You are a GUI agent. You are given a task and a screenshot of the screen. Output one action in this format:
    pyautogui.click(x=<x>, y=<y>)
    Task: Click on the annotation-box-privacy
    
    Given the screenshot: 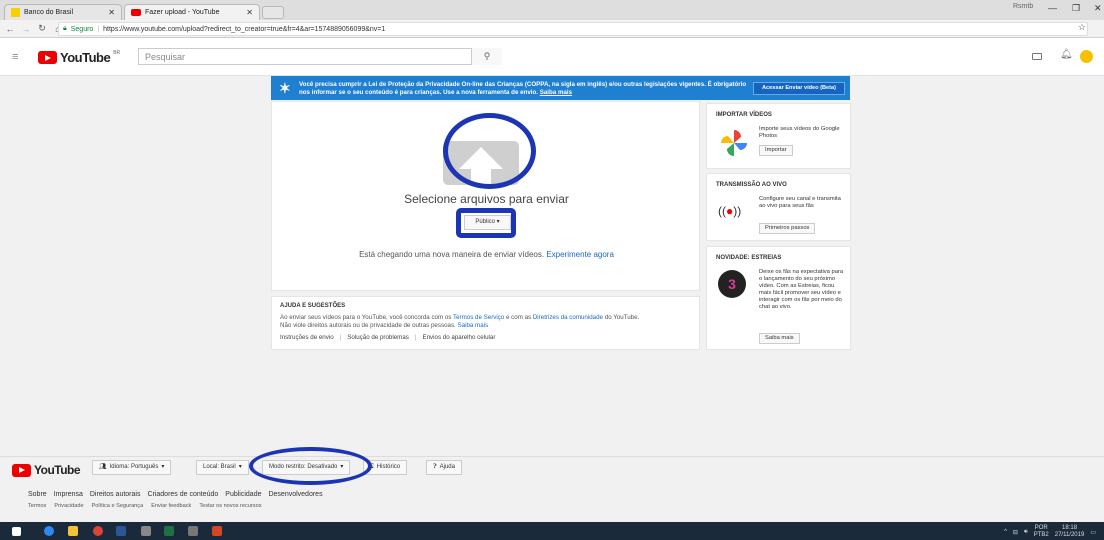 What is the action you would take?
    pyautogui.click(x=486, y=223)
    